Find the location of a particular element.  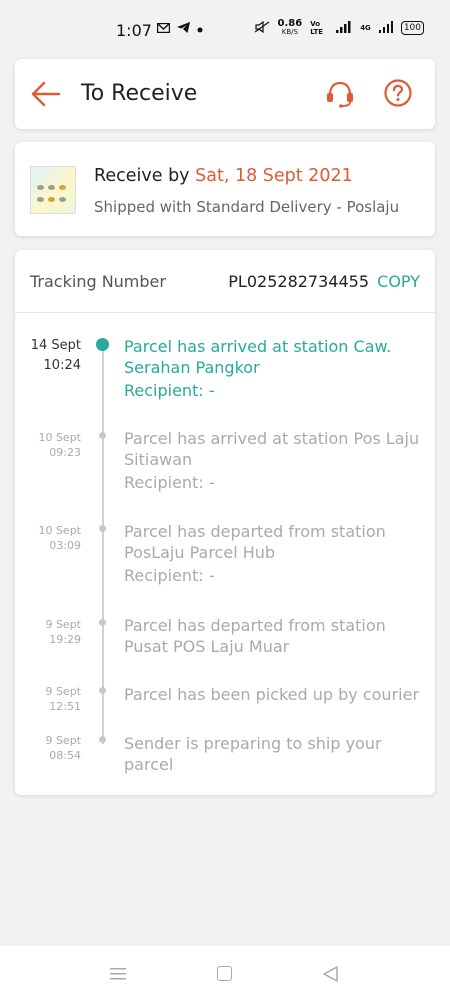

header-bar: To Receive is located at coordinates (225, 94).